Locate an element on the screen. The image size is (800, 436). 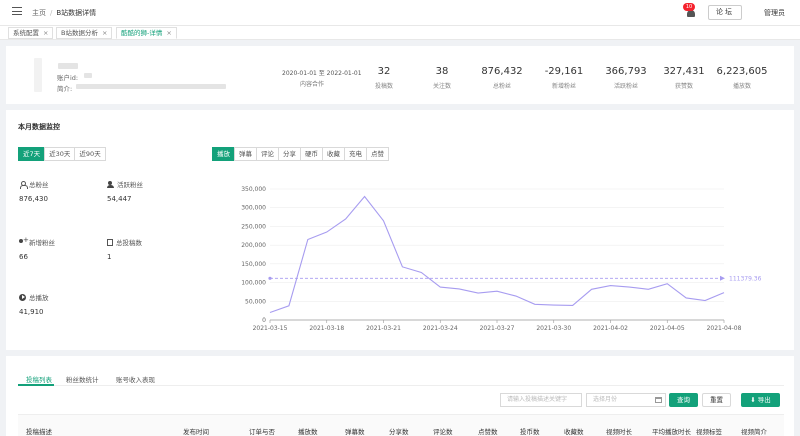
x-tick-label: 2021-03-27 is located at coordinates (497, 328).